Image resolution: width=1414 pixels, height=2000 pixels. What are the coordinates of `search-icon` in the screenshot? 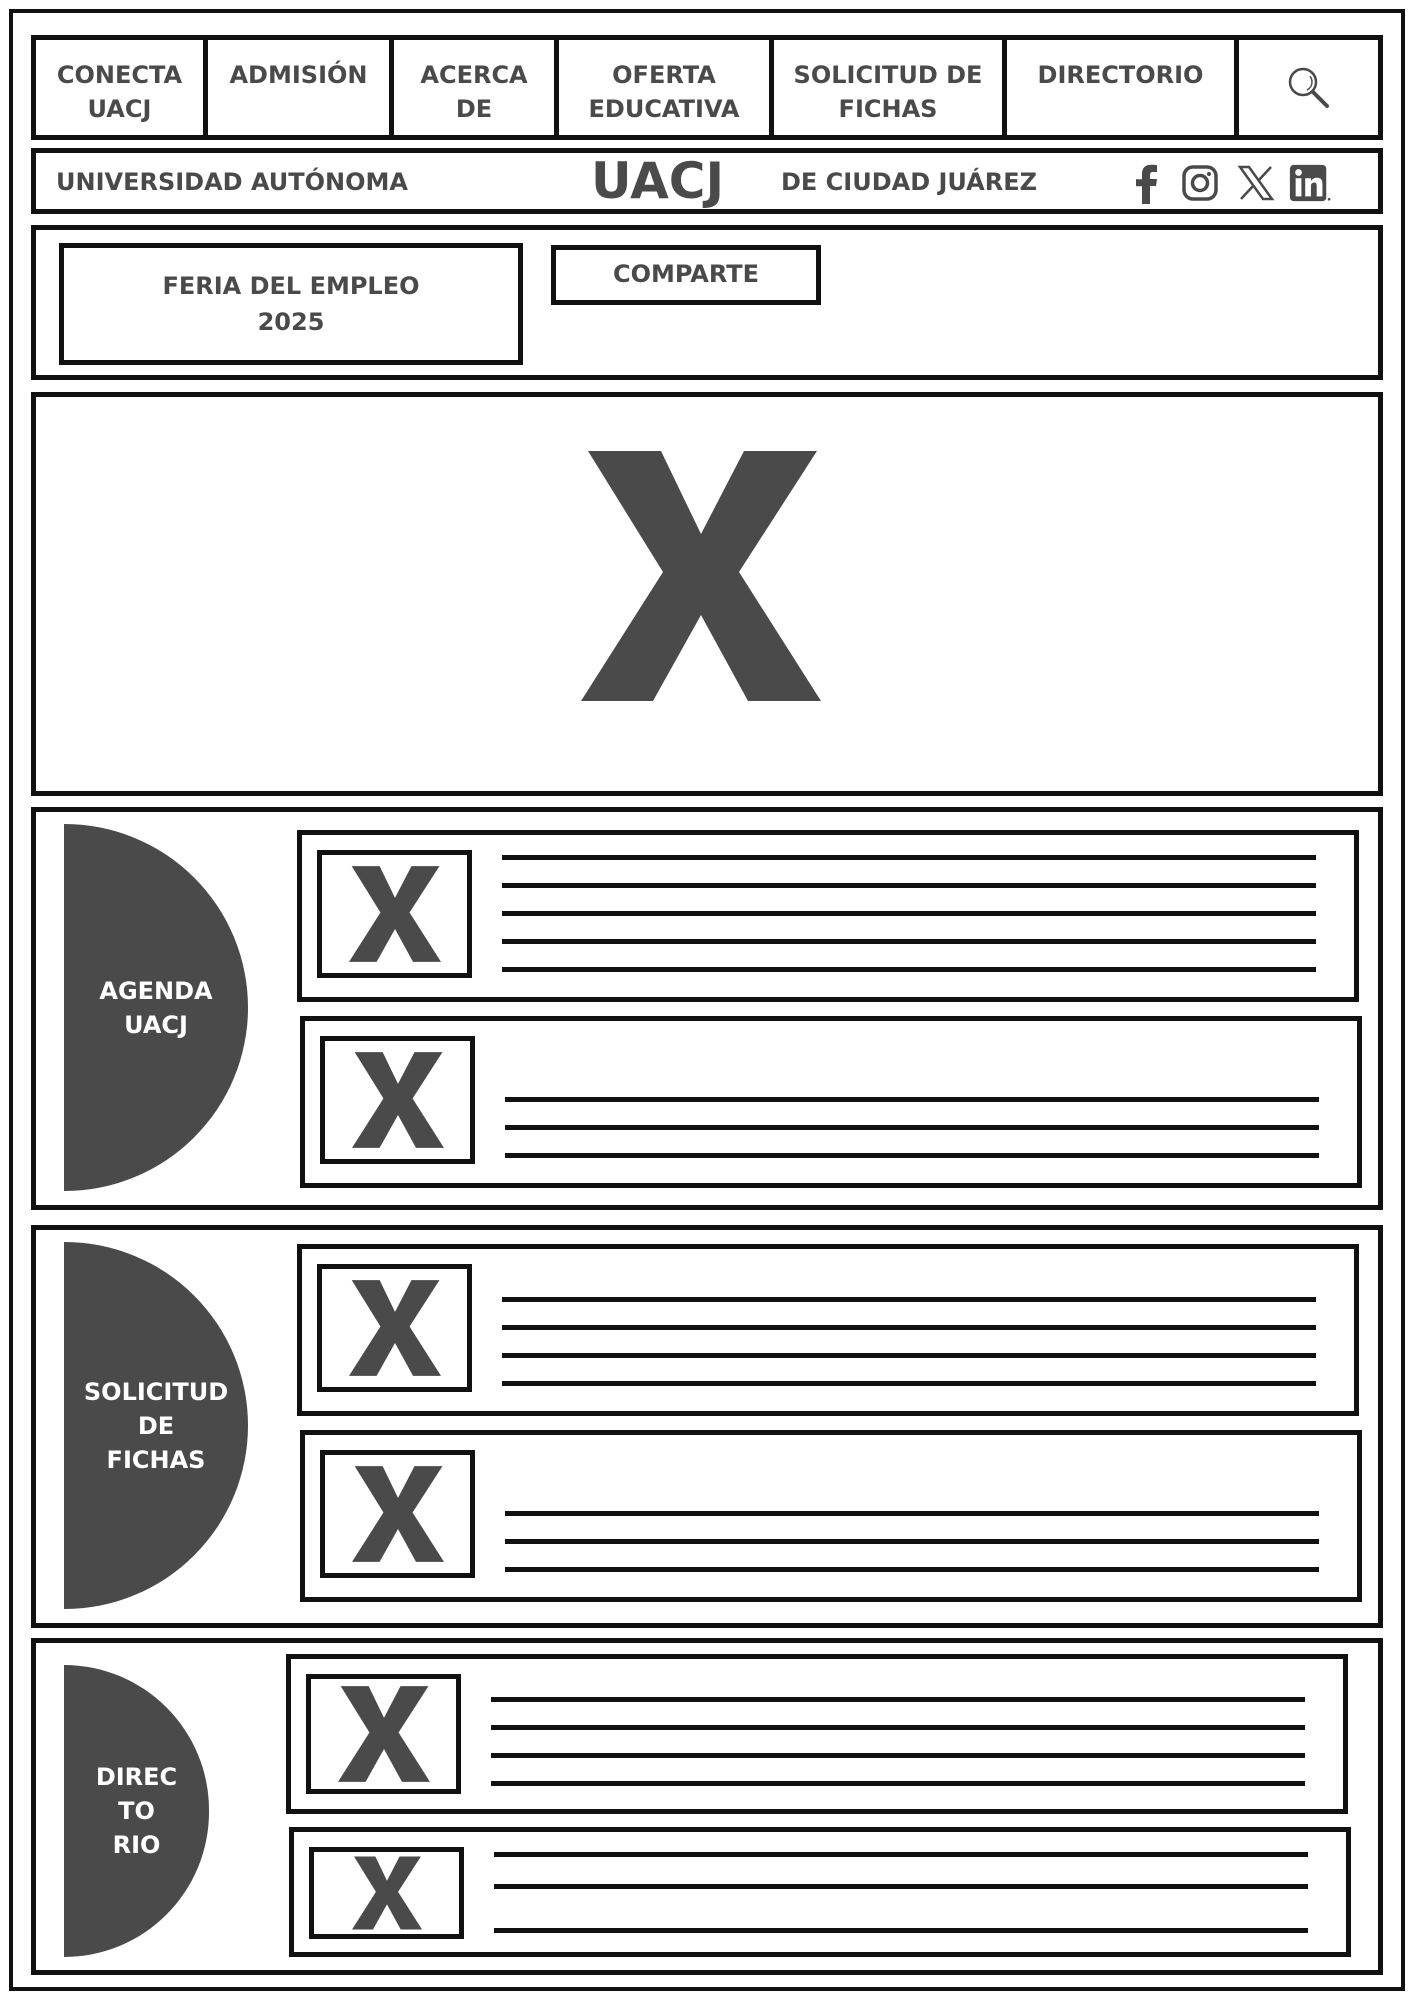 It's located at (1308, 87).